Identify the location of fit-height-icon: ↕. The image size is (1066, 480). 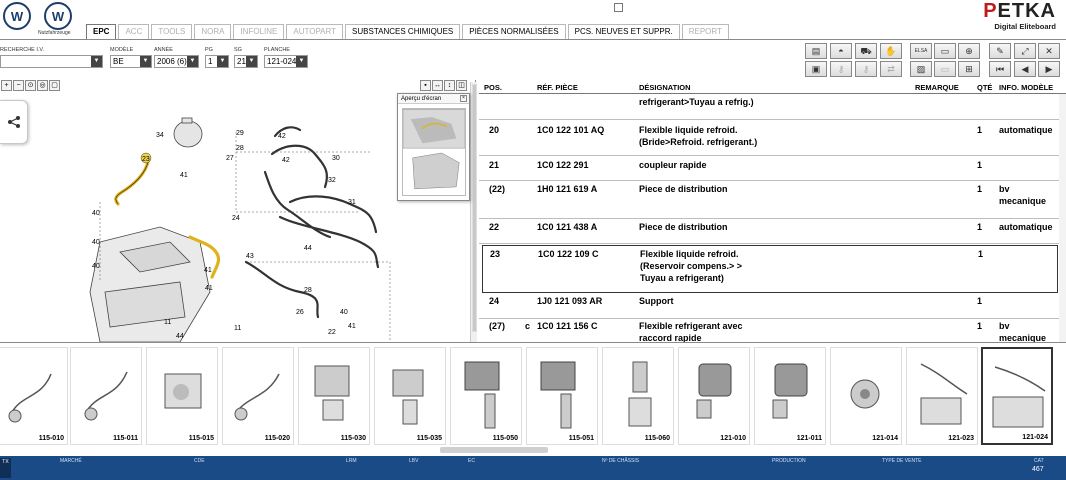
(449, 85).